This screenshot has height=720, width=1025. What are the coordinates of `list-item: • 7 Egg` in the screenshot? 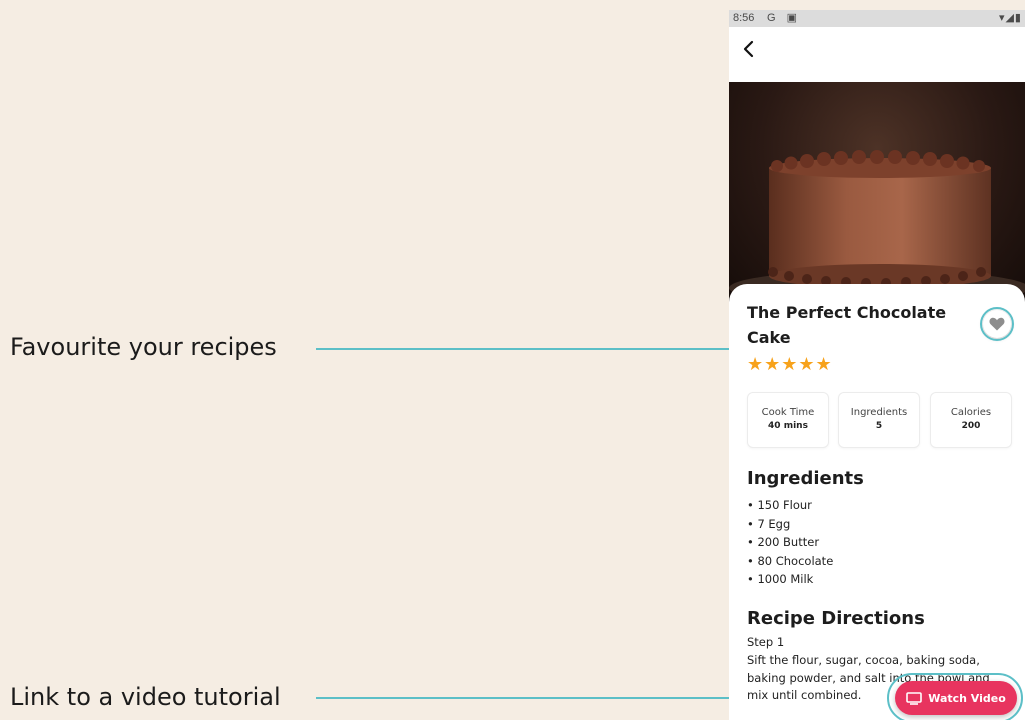 It's located at (769, 523).